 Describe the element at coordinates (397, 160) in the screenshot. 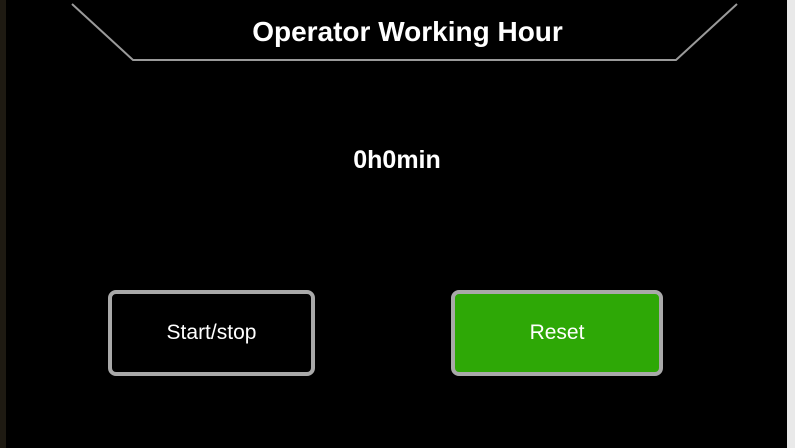

I see `working-hour-value: 0h0min` at that location.